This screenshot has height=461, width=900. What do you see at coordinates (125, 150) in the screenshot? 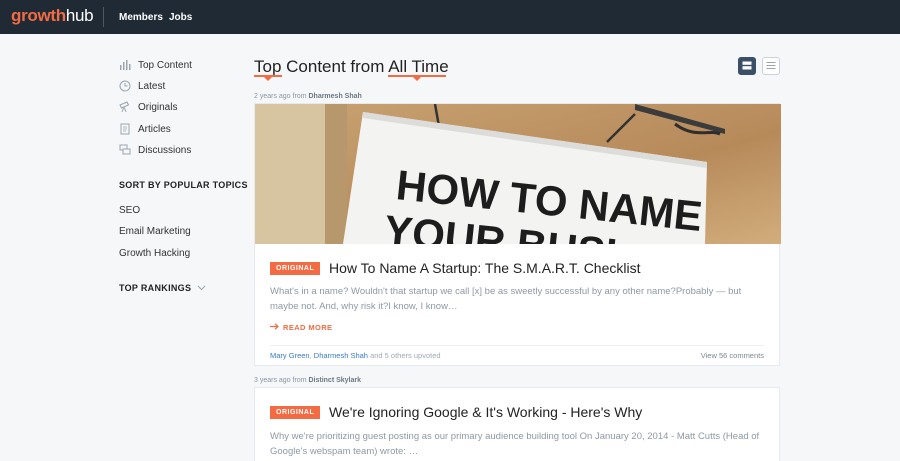
I see `chat-bubbles-icon` at bounding box center [125, 150].